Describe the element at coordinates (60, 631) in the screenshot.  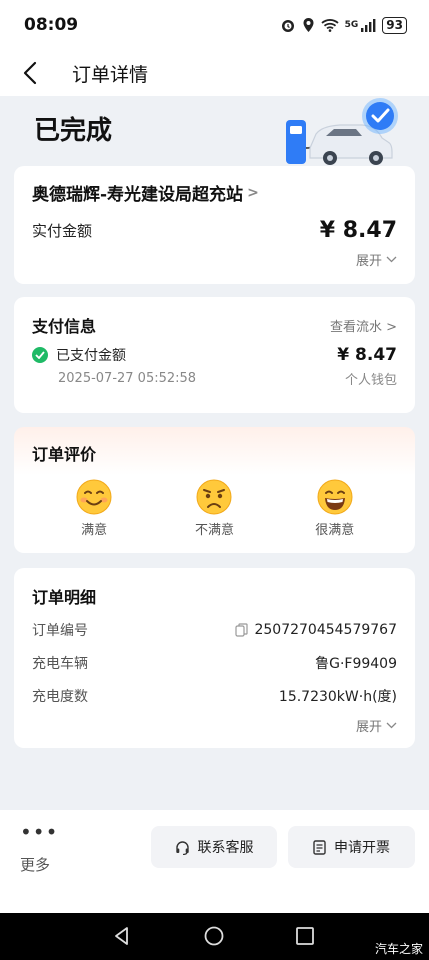
I see `order-number-label: 订单编号` at that location.